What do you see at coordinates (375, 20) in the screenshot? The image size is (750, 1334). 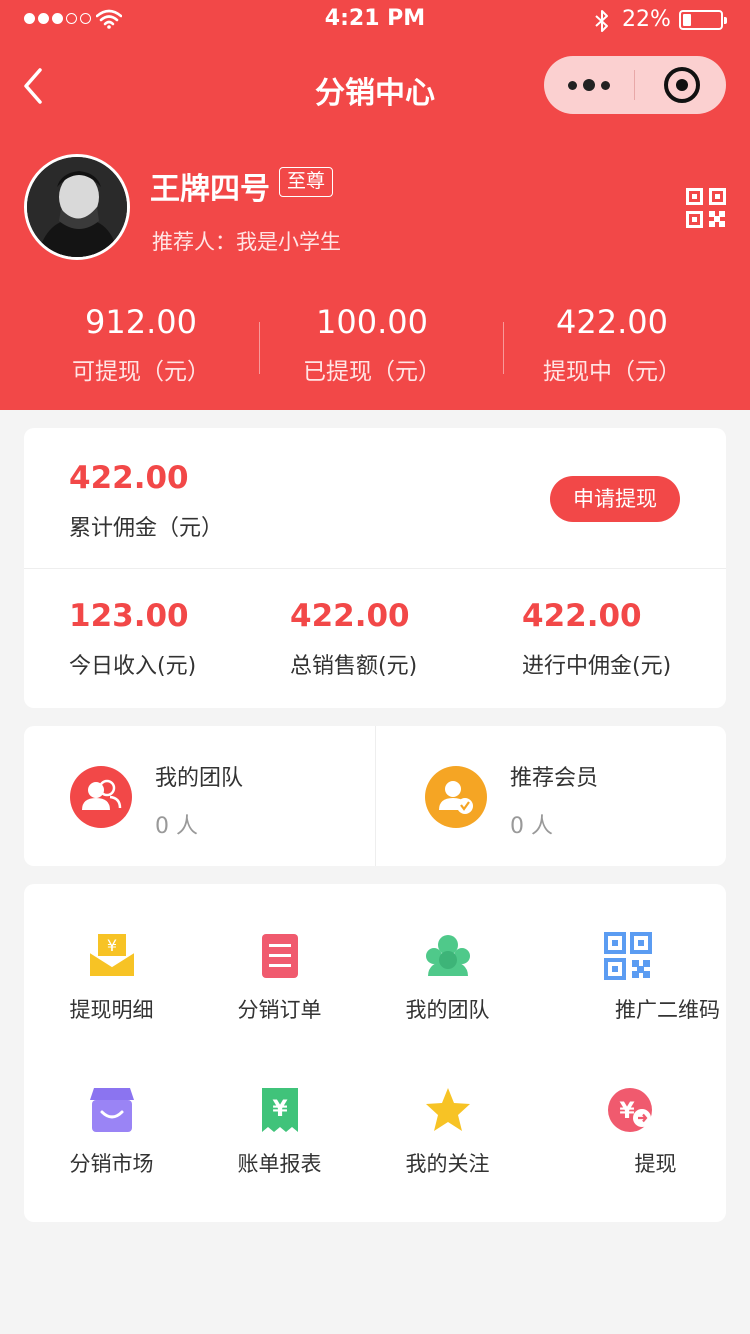 I see `status-bar: 4:21 PM 22%` at bounding box center [375, 20].